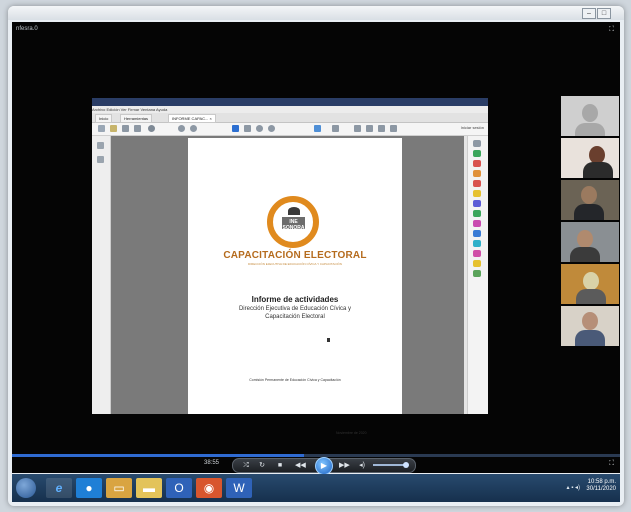 The image size is (631, 512). I want to click on clock-date: 30/11/2020, so click(601, 489).